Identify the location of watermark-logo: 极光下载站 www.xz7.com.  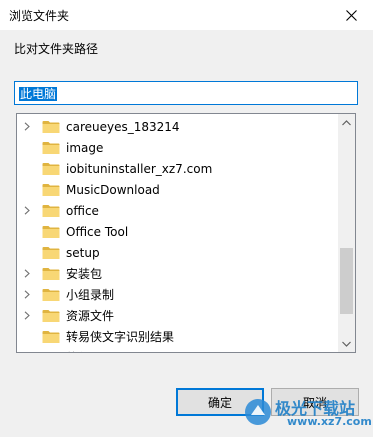
(307, 413).